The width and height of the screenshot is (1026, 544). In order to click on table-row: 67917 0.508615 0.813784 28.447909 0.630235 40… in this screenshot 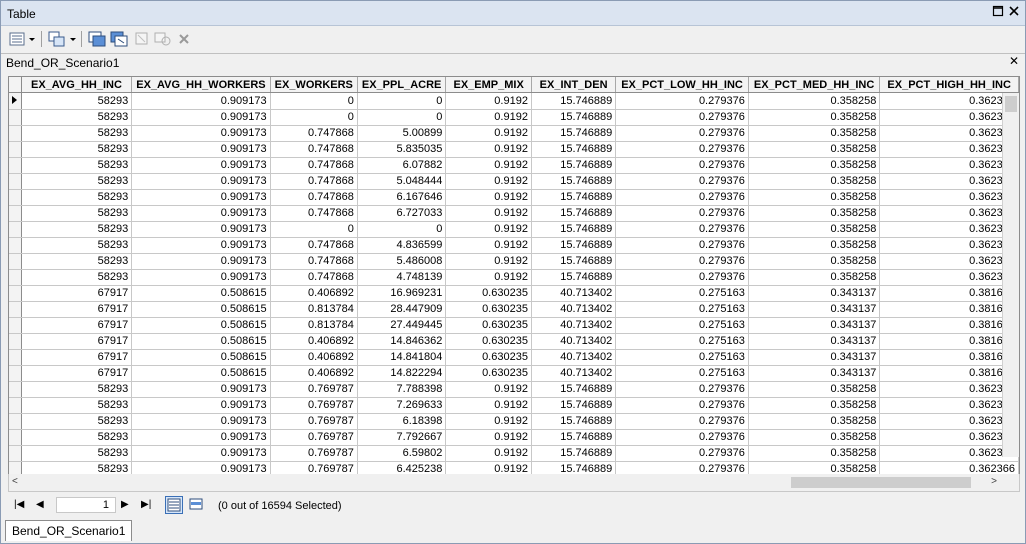, I will do `click(514, 309)`.